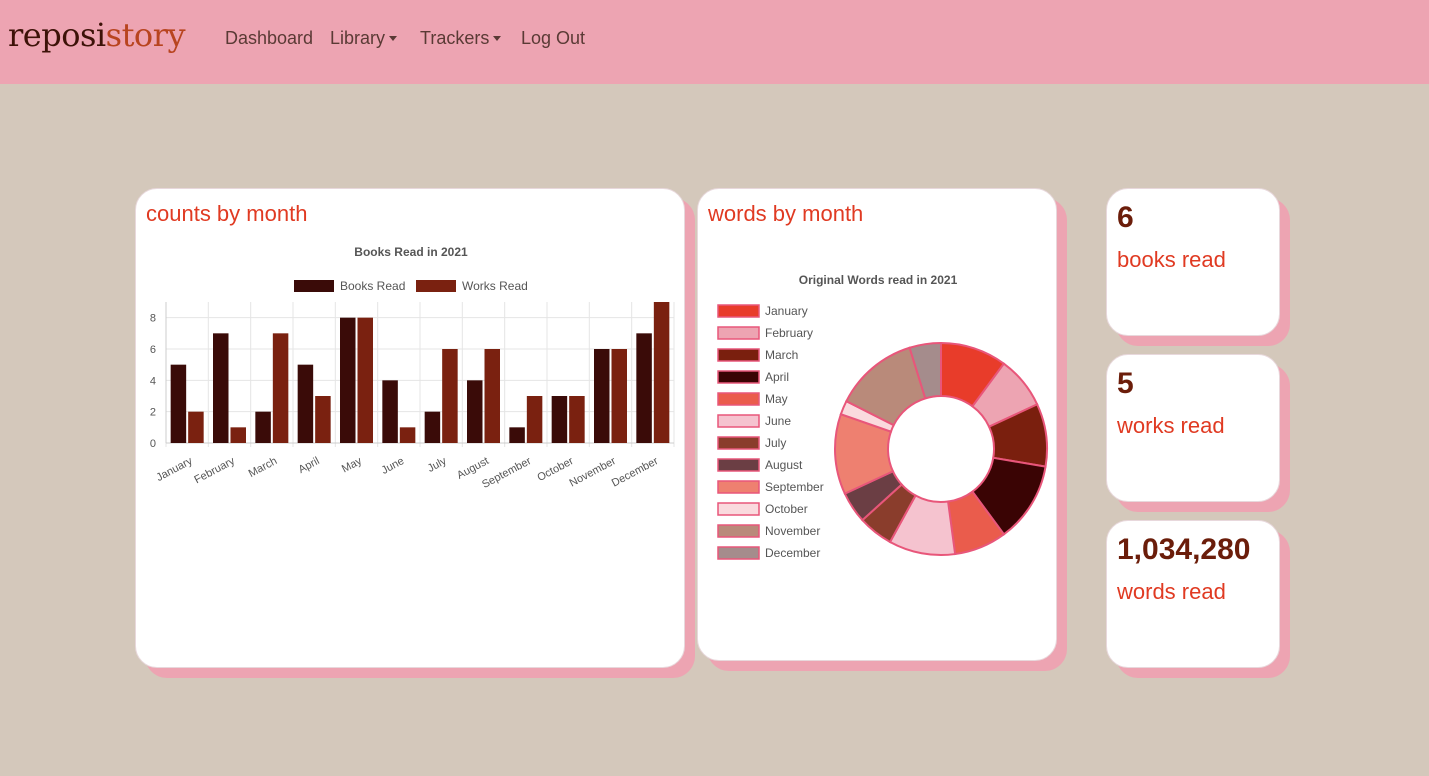 The image size is (1429, 776). I want to click on legend-label: December, so click(792, 553).